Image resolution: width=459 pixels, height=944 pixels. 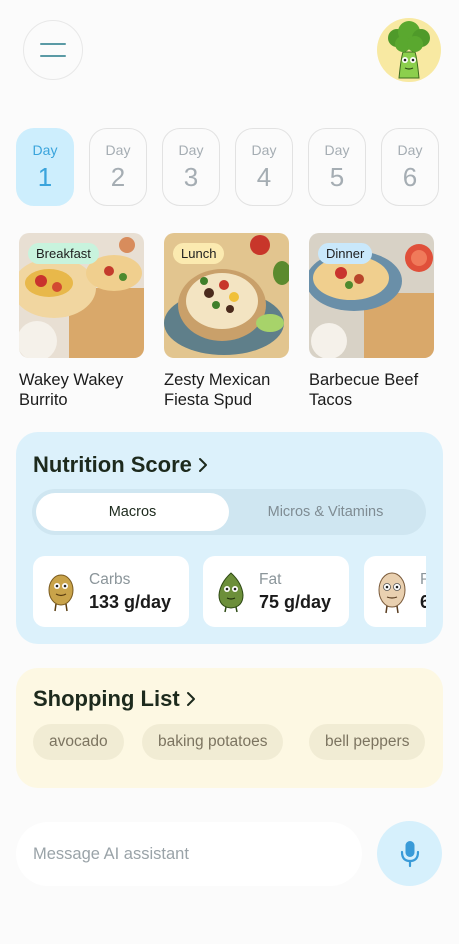 What do you see at coordinates (331, 400) in the screenshot?
I see `meal-name-line: Tacos` at bounding box center [331, 400].